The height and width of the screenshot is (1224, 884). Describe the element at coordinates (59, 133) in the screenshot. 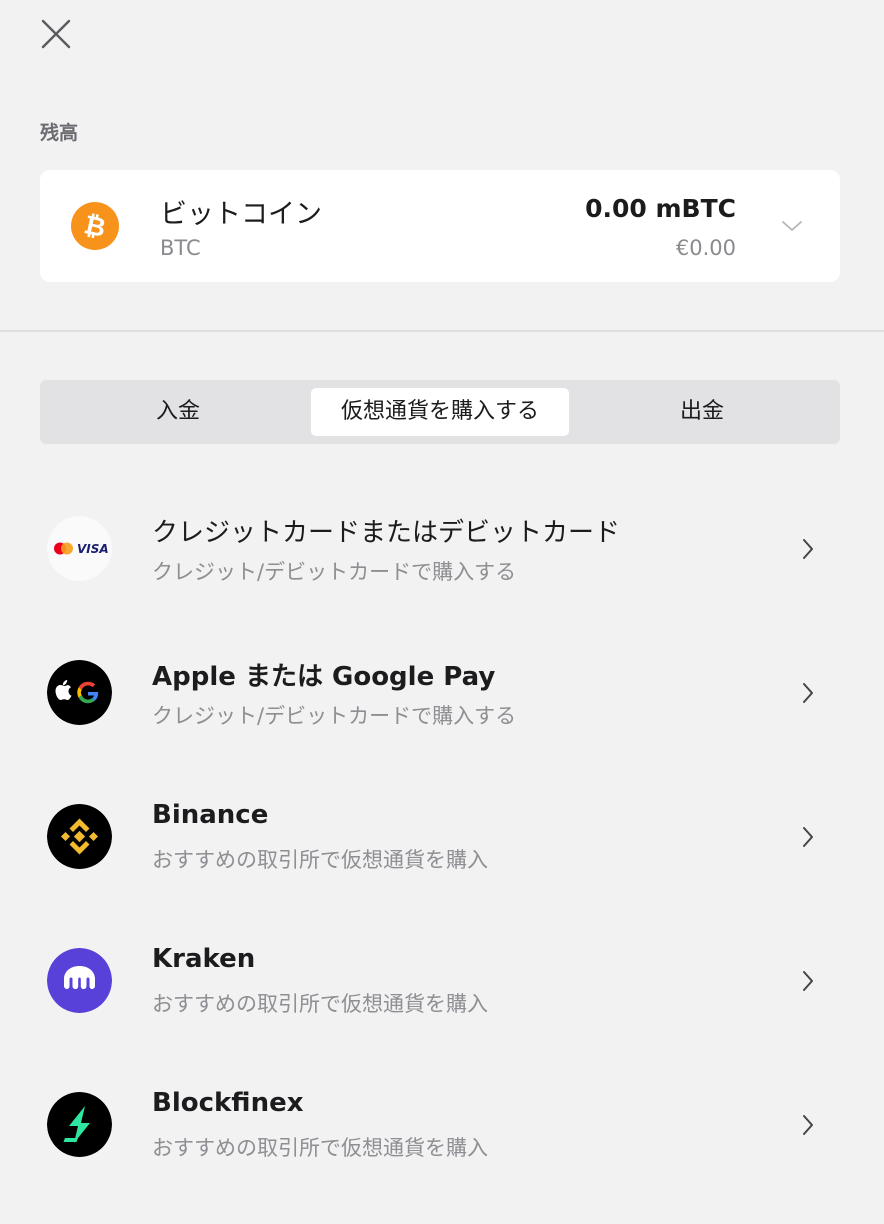

I see `balance-section-label: 残高` at that location.